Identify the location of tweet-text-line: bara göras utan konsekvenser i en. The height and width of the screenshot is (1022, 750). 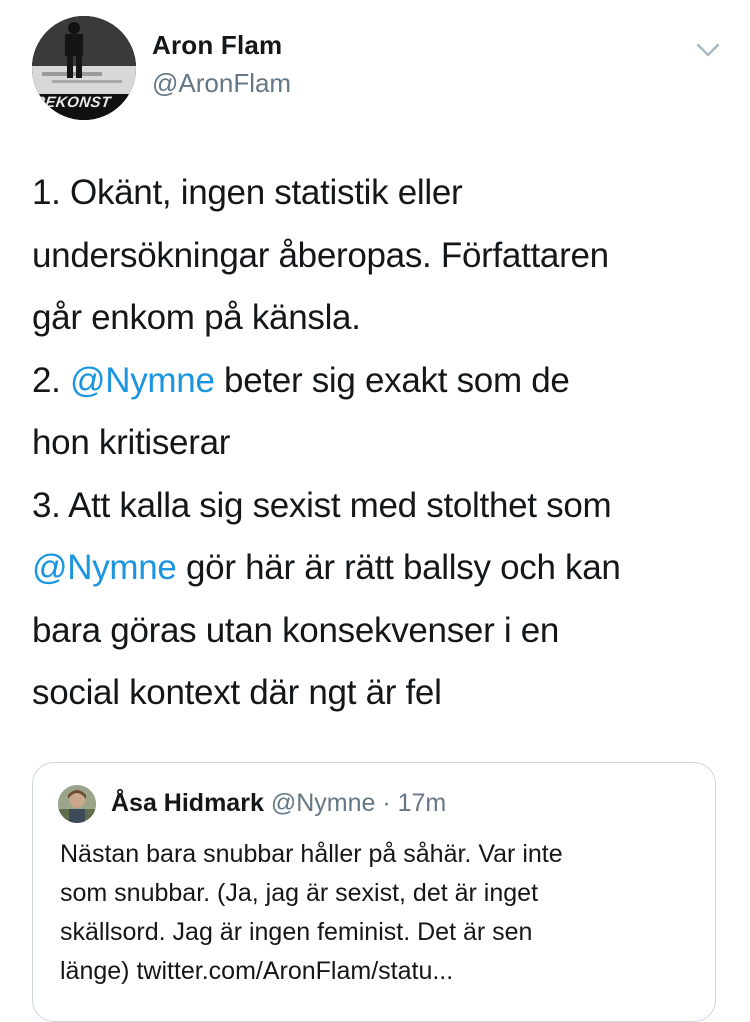
(382, 631).